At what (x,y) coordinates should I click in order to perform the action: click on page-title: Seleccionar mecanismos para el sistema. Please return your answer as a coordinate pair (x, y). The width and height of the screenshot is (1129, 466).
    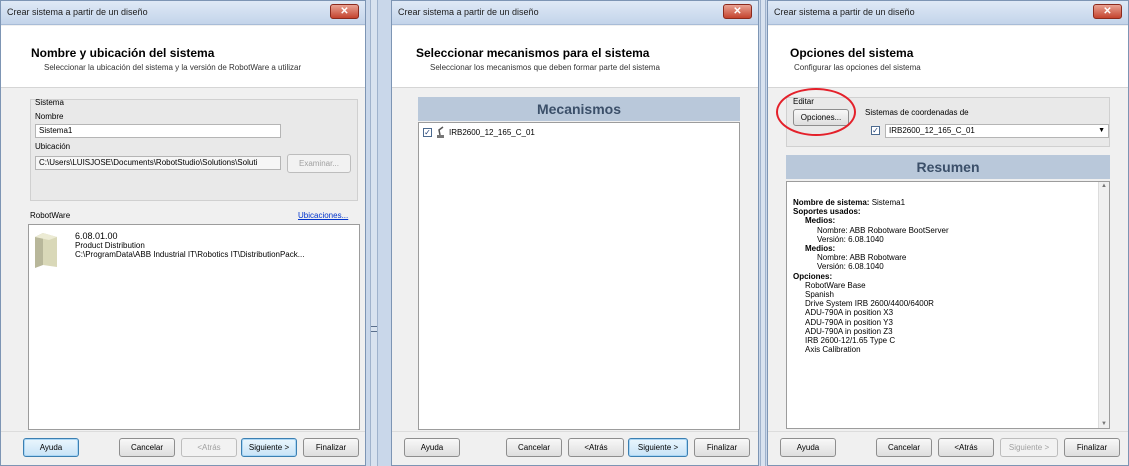
    Looking at the image, I should click on (533, 53).